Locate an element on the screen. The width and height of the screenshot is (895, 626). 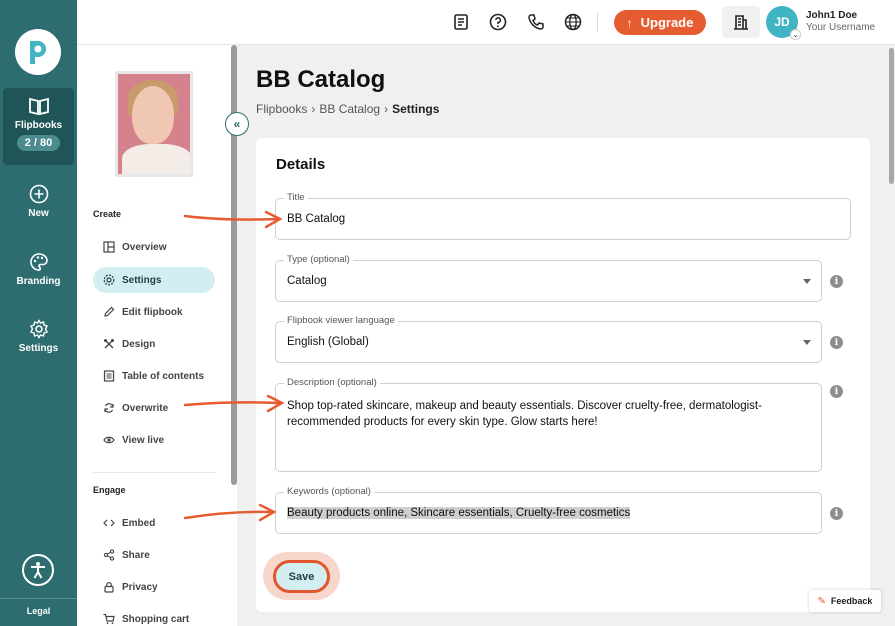
upgrade-label: Upgrade is located at coordinates (667, 22).